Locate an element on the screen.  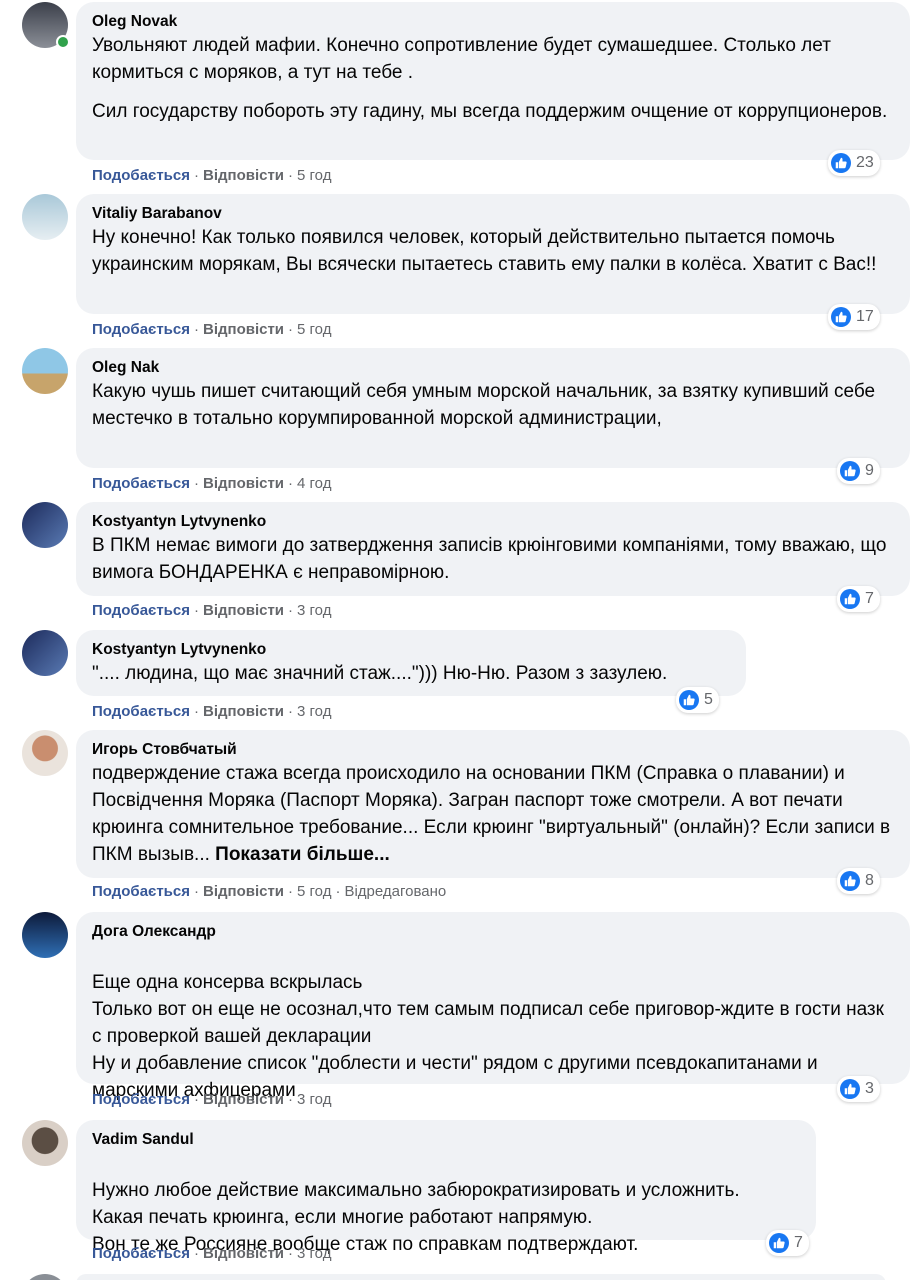
next-comment-avatar is located at coordinates (45, 1277).